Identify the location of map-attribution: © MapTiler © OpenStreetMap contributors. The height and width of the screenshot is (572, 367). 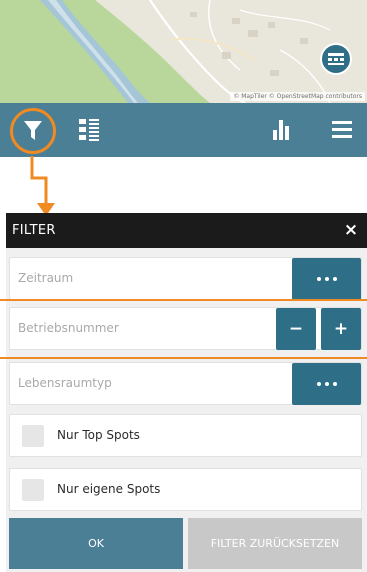
(297, 96).